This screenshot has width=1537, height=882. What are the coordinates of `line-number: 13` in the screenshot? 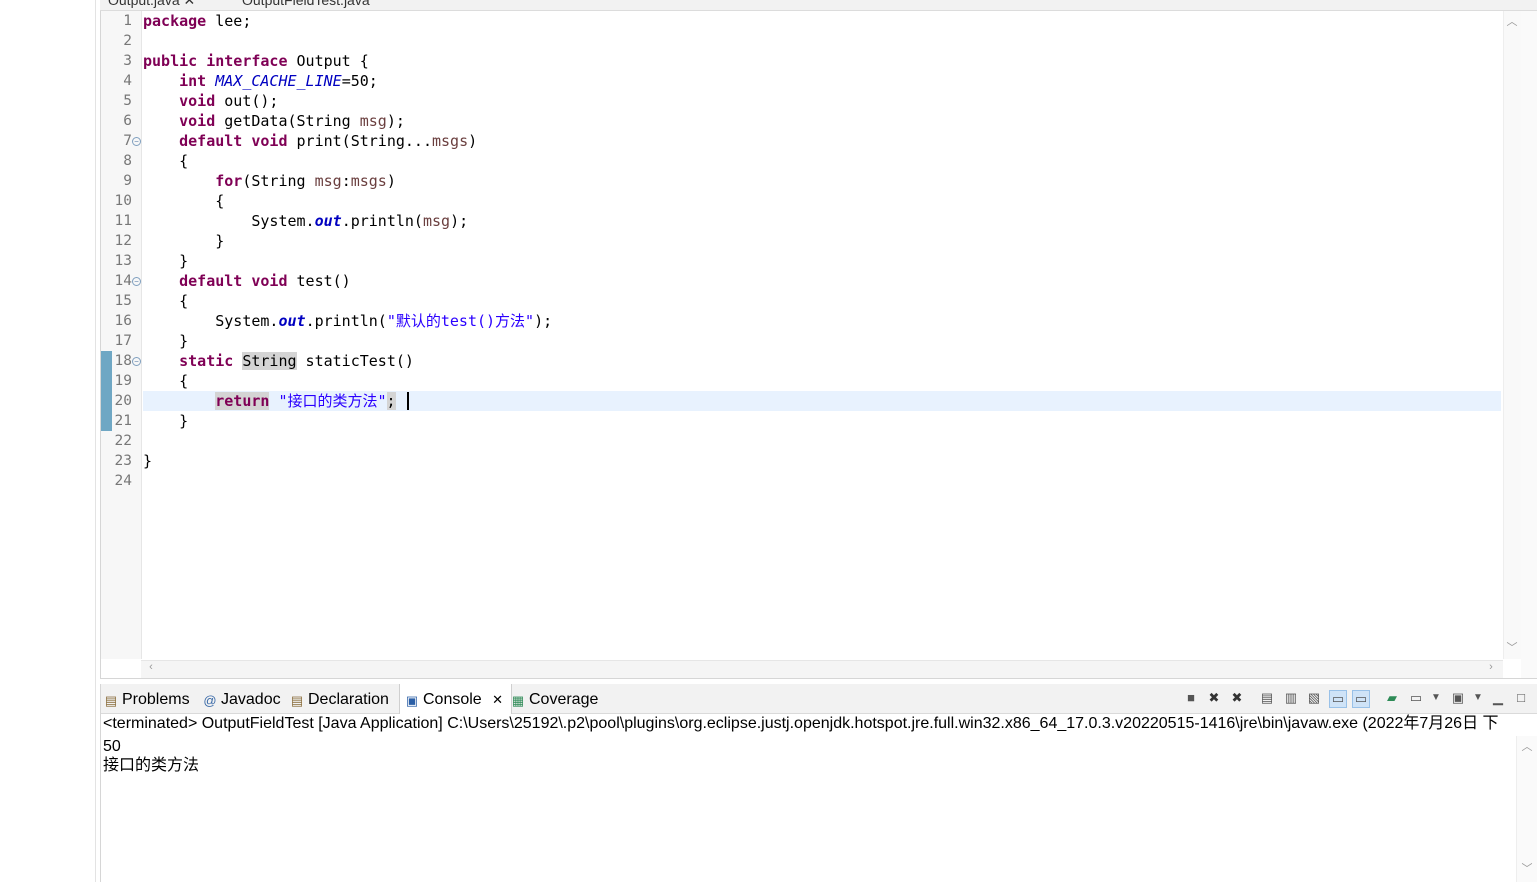 It's located at (123, 261).